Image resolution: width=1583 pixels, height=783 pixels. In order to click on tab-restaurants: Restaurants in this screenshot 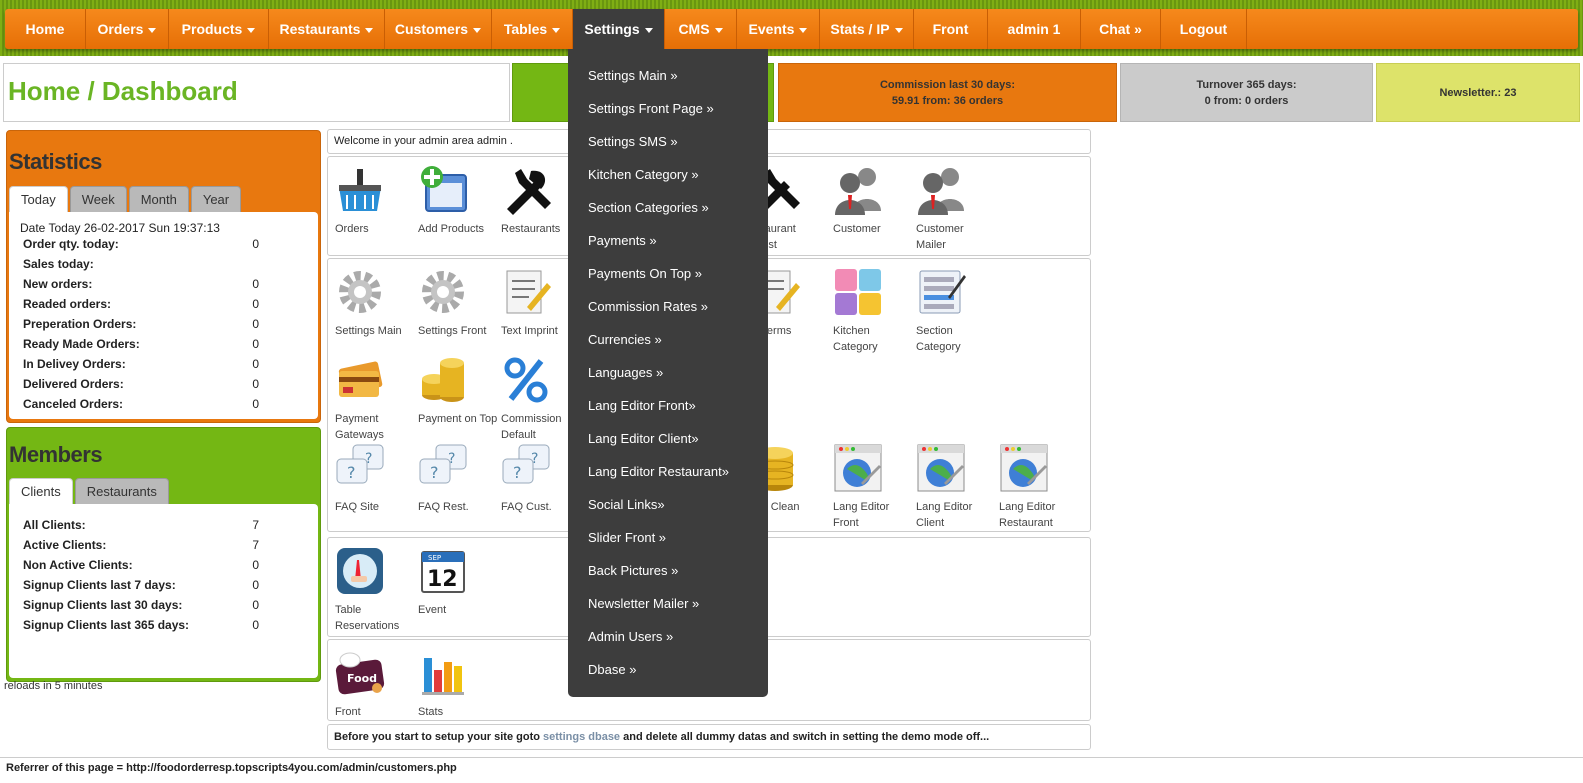, I will do `click(121, 491)`.